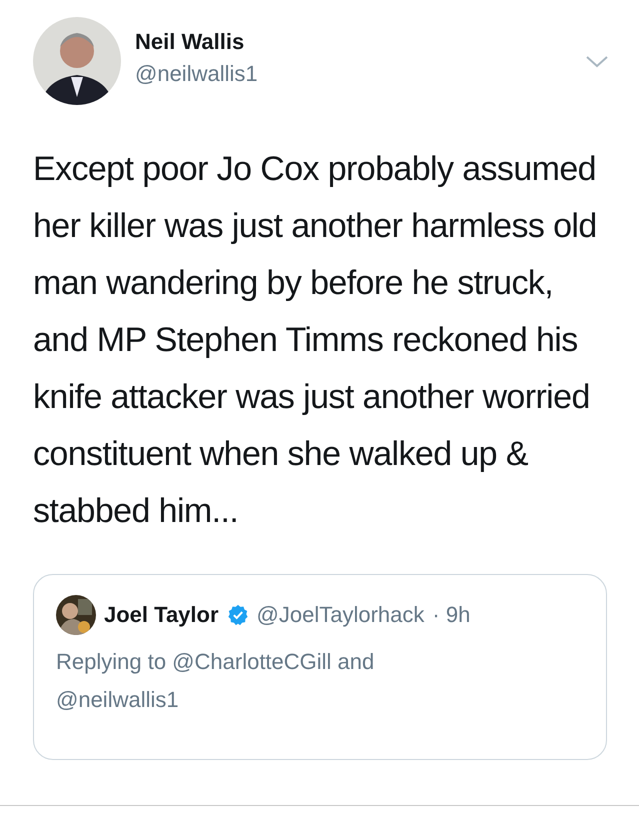  I want to click on chevron-down-icon, so click(597, 62).